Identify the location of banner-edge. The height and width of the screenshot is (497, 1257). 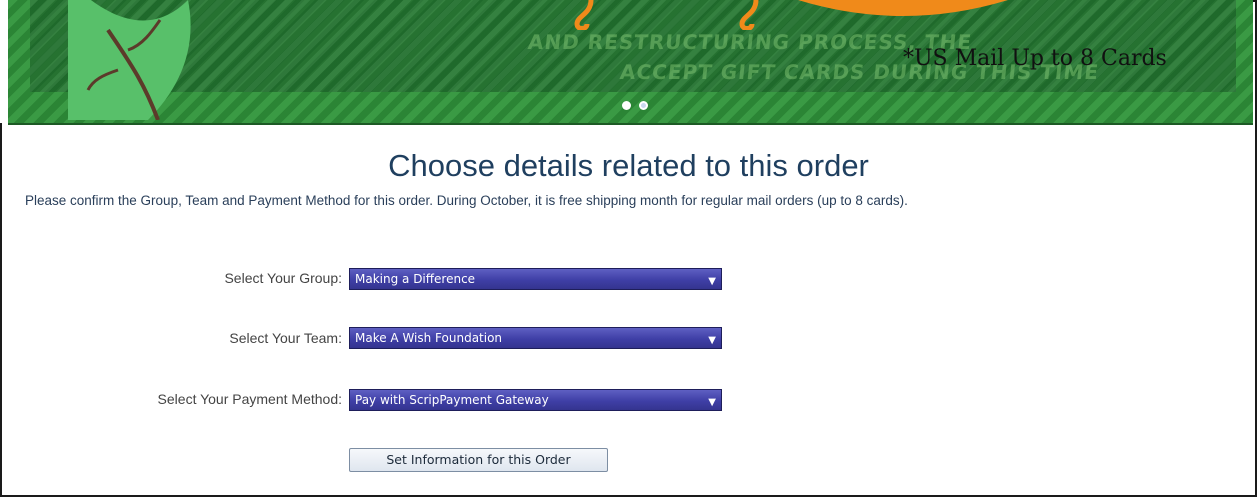
(4, 61).